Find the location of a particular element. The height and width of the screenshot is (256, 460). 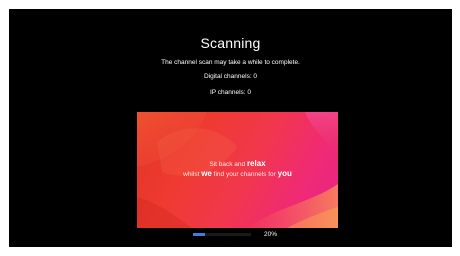

banner-line-1: Sit back and relax is located at coordinates (237, 164).